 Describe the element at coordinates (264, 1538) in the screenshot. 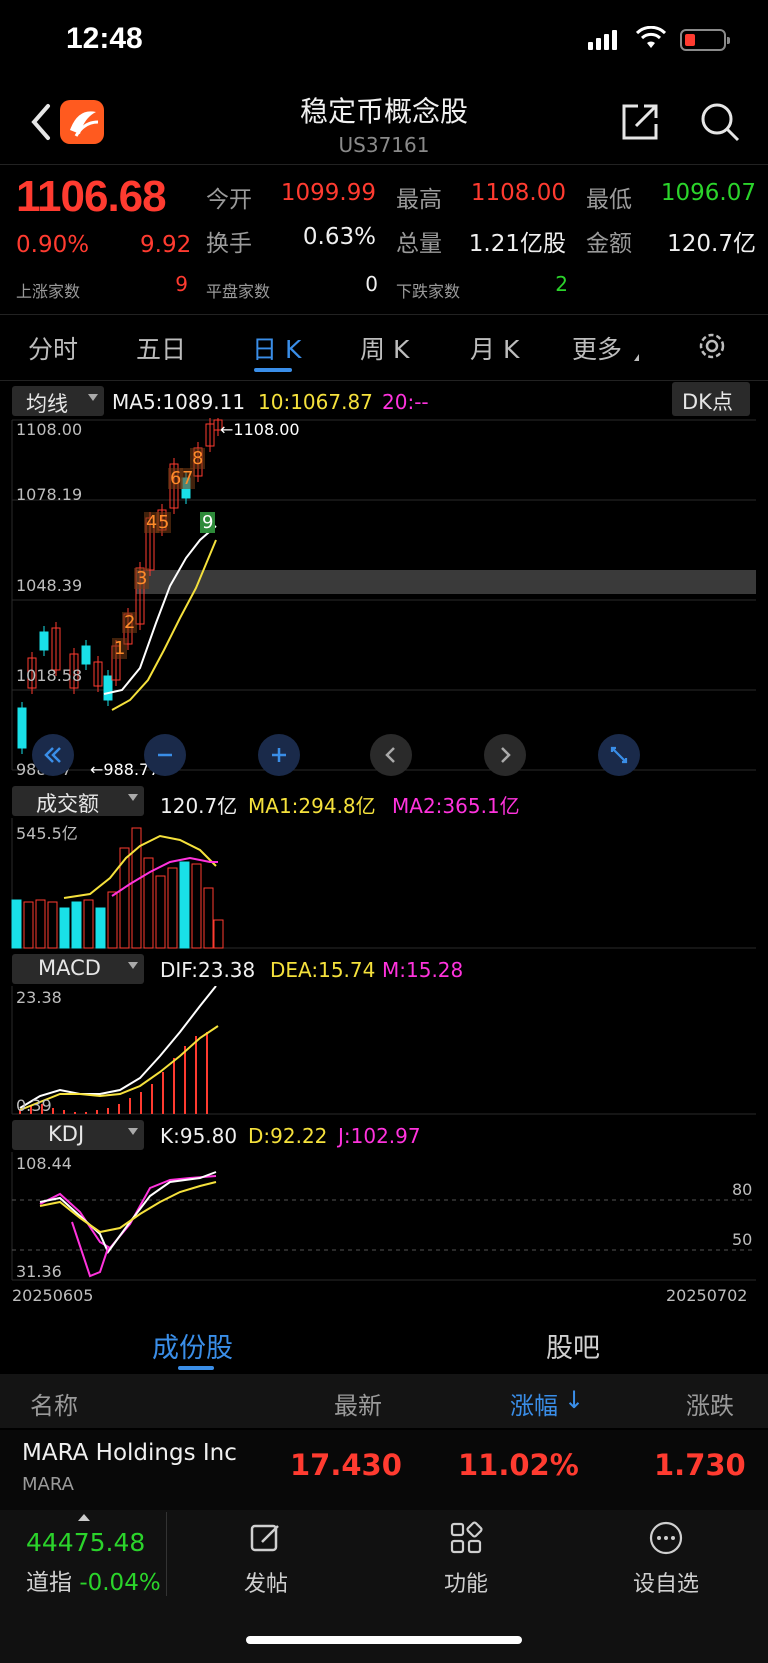

I see `edit-icon` at that location.